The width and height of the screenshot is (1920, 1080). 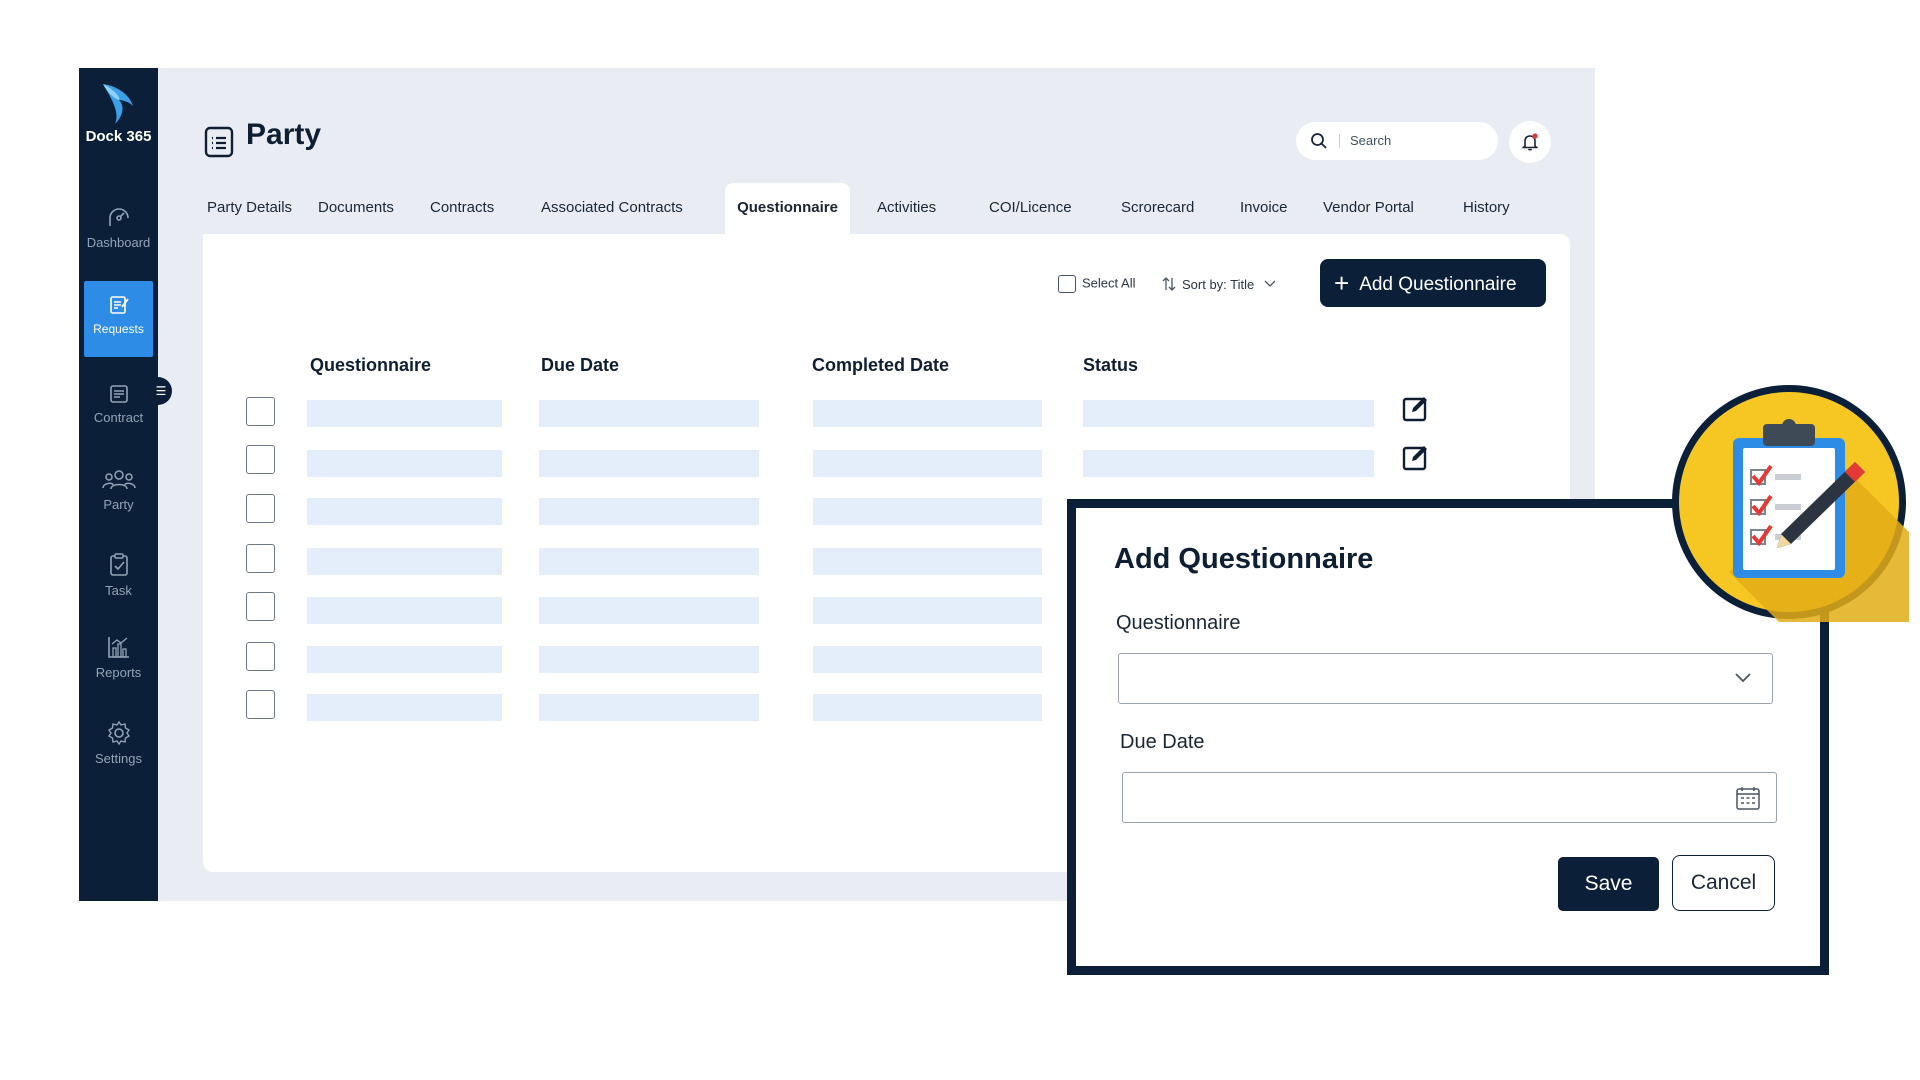 What do you see at coordinates (118, 228) in the screenshot?
I see `sidebar-item-dashboard: Dashboard` at bounding box center [118, 228].